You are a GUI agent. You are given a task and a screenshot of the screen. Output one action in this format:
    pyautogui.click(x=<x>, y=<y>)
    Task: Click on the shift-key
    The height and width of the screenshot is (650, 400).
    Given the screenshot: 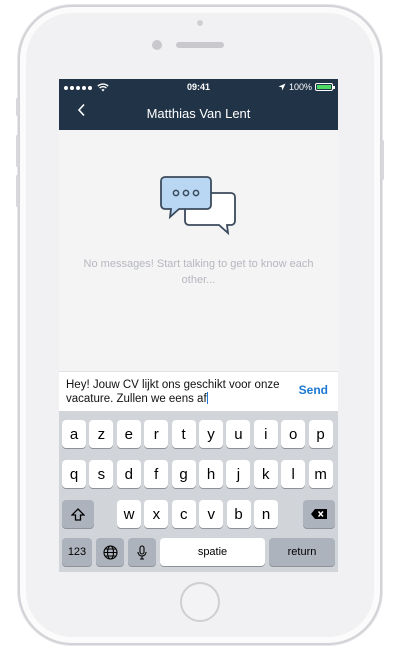 What is the action you would take?
    pyautogui.click(x=78, y=514)
    